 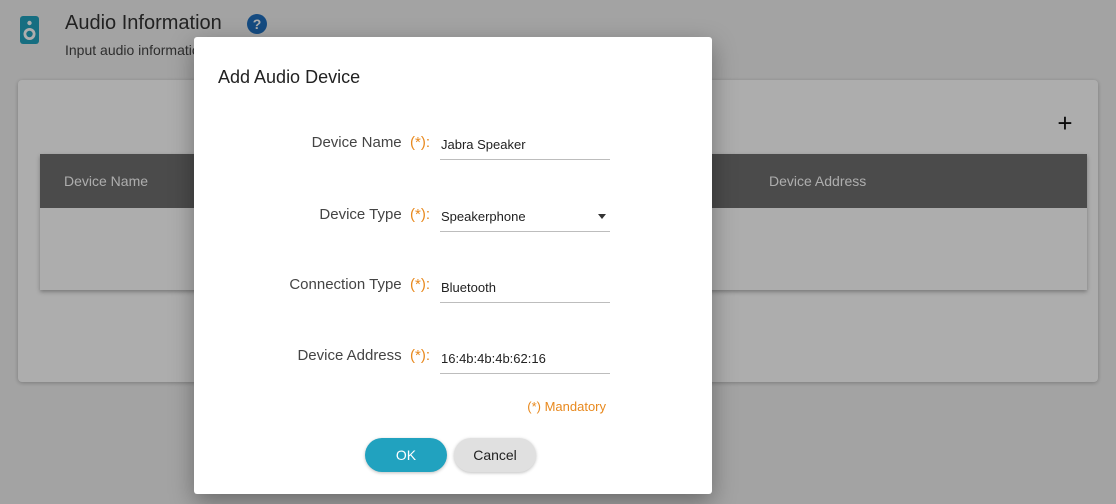 What do you see at coordinates (363, 355) in the screenshot?
I see `device-address-label: Device Address (*):` at bounding box center [363, 355].